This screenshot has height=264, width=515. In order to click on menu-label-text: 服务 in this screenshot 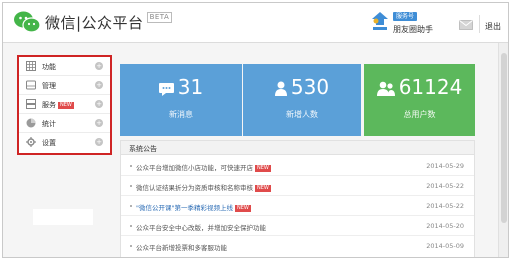, I will do `click(49, 105)`.